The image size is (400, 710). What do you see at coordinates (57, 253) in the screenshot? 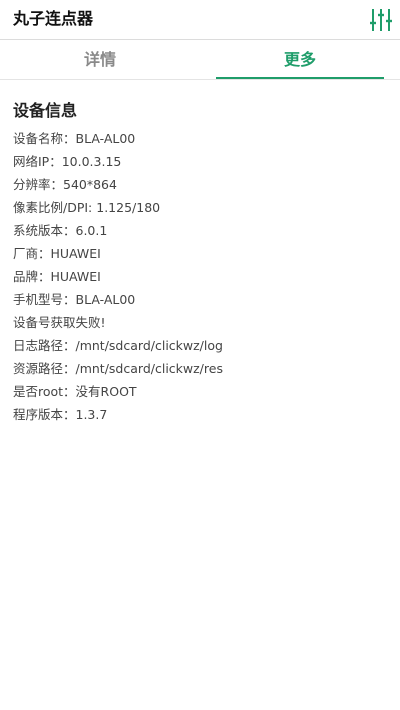
I see `info-manufacturer: 厂商：HUAWEI` at bounding box center [57, 253].